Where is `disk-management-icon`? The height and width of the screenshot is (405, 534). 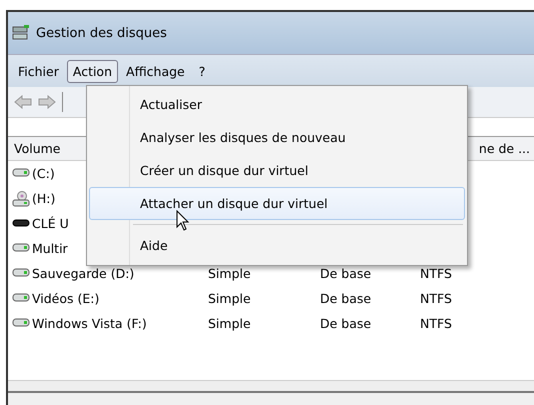 disk-management-icon is located at coordinates (21, 33).